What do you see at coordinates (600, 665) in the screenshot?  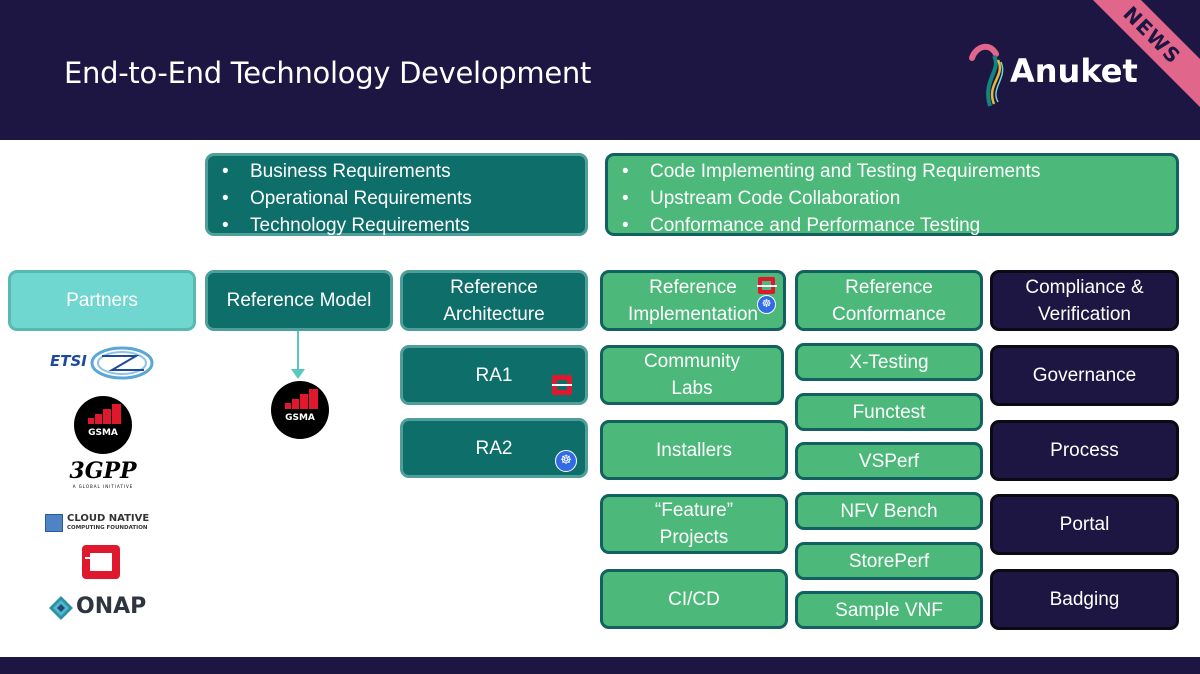 I see `footer-bar` at bounding box center [600, 665].